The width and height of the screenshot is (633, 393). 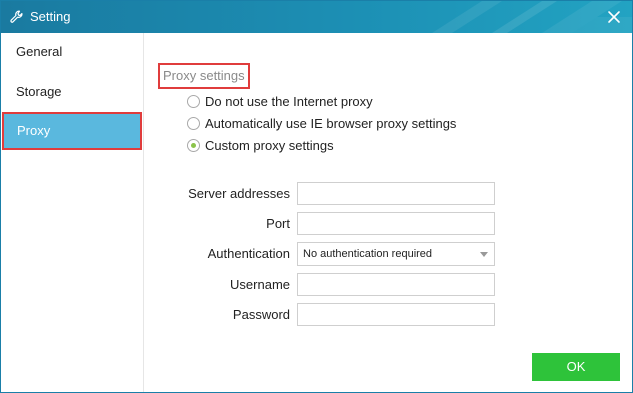 What do you see at coordinates (576, 367) in the screenshot?
I see `ok-button: OK` at bounding box center [576, 367].